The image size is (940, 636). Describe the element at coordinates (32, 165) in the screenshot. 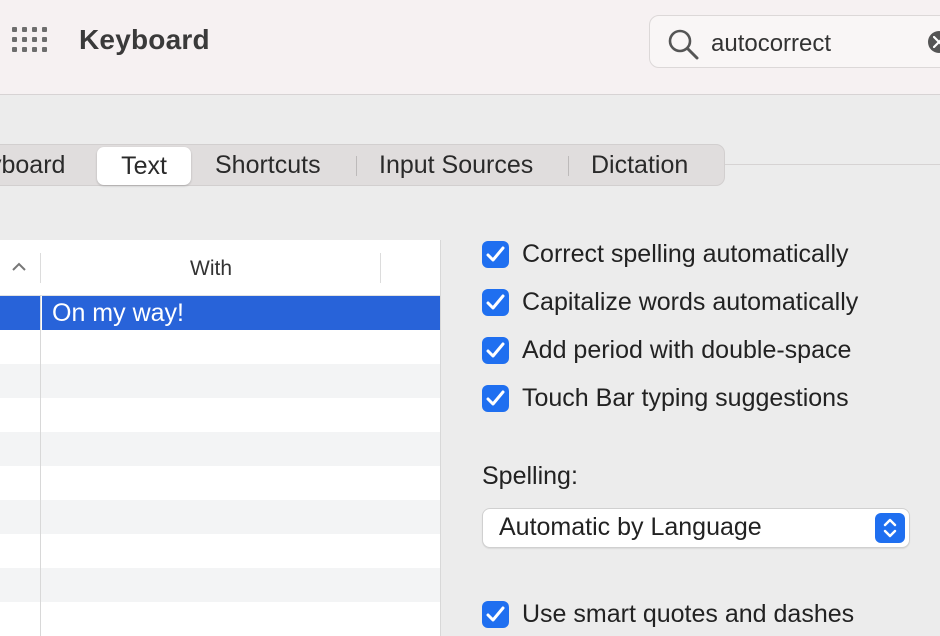

I see `tab-keyboard: yboard` at that location.